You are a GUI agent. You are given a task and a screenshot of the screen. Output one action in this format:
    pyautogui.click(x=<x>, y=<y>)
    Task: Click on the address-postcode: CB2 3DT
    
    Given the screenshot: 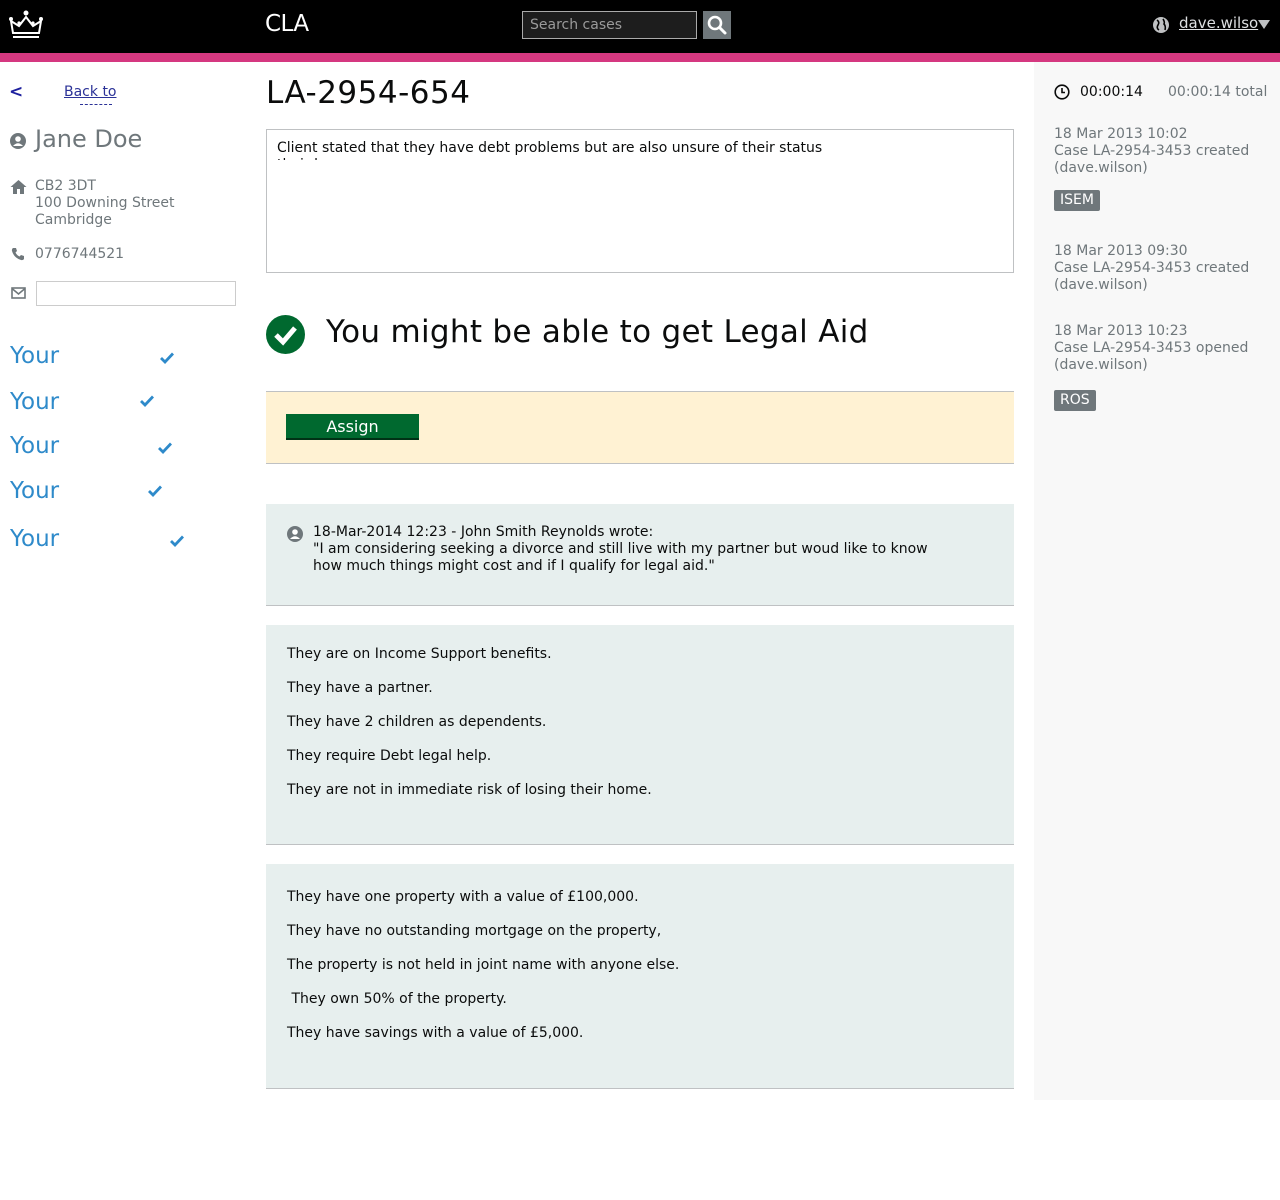 What is the action you would take?
    pyautogui.click(x=65, y=186)
    